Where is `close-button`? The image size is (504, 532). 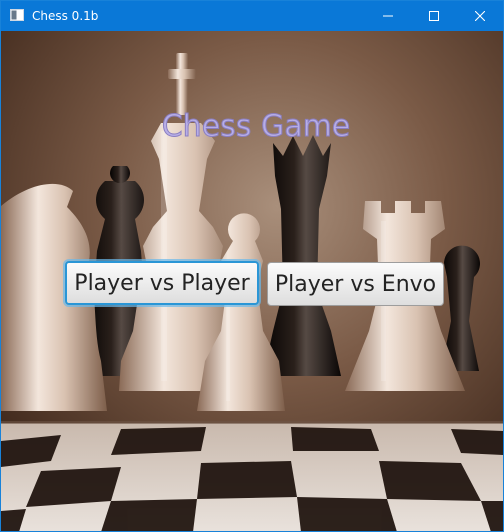 close-button is located at coordinates (480, 16).